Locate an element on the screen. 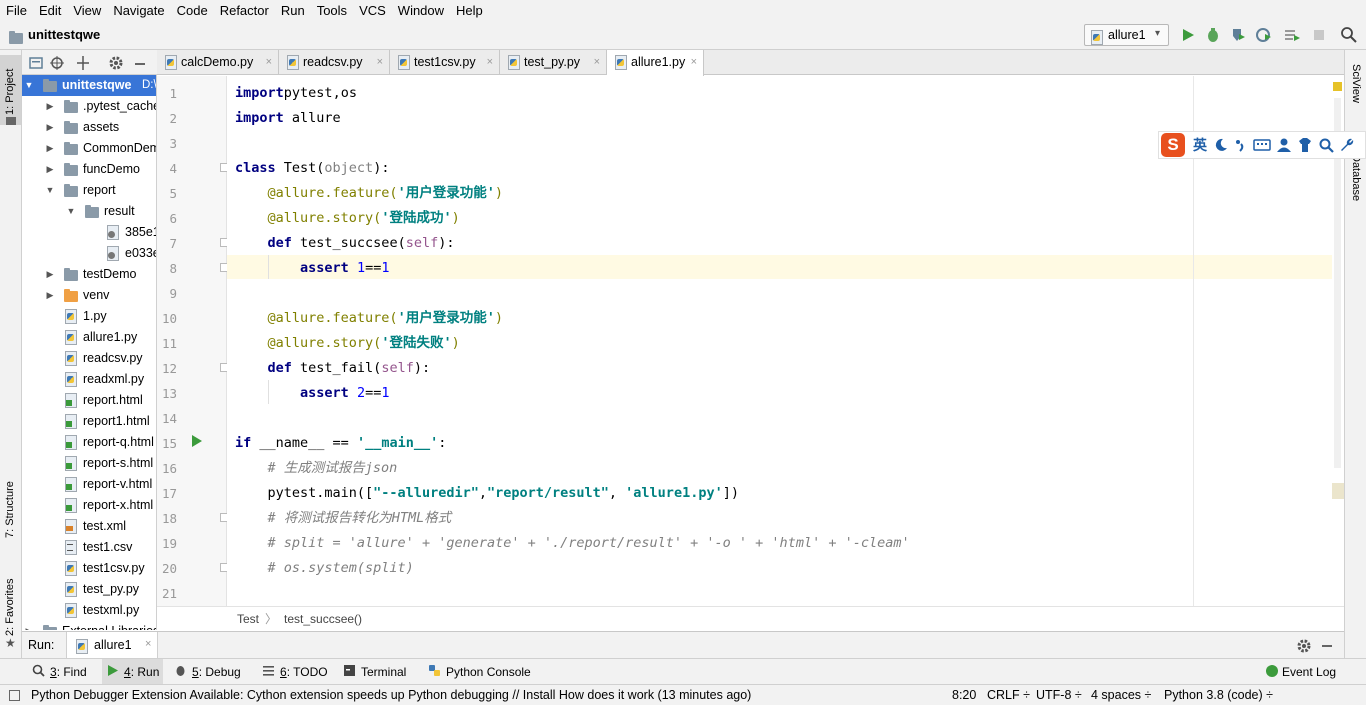 Image resolution: width=1366 pixels, height=705 pixels. tree-item: e033e is located at coordinates (89, 253).